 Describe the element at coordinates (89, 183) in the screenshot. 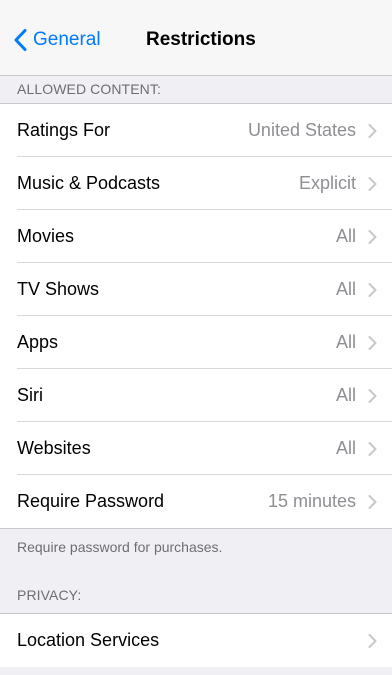

I see `row-label: Music & Podcasts` at that location.